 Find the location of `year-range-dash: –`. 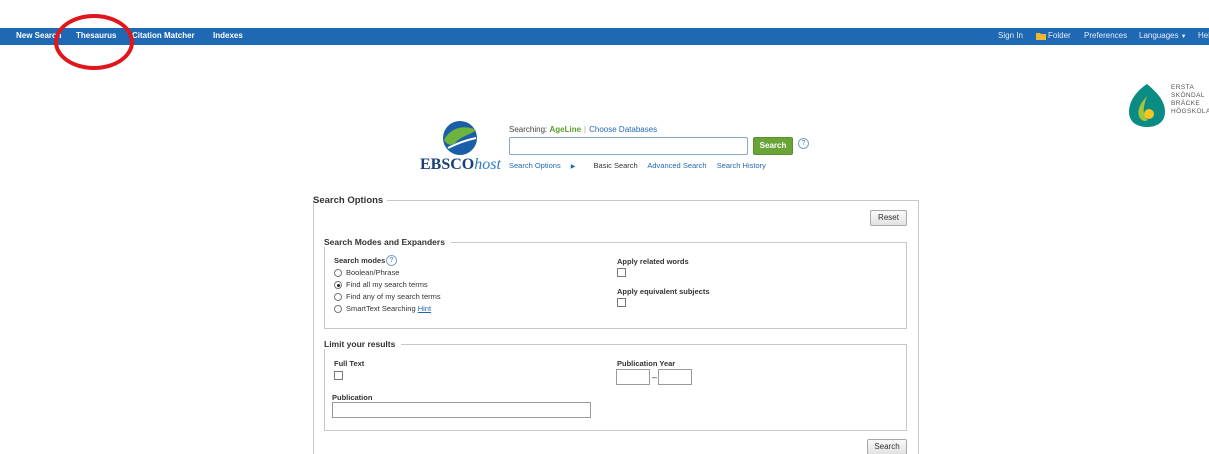

year-range-dash: – is located at coordinates (655, 377).